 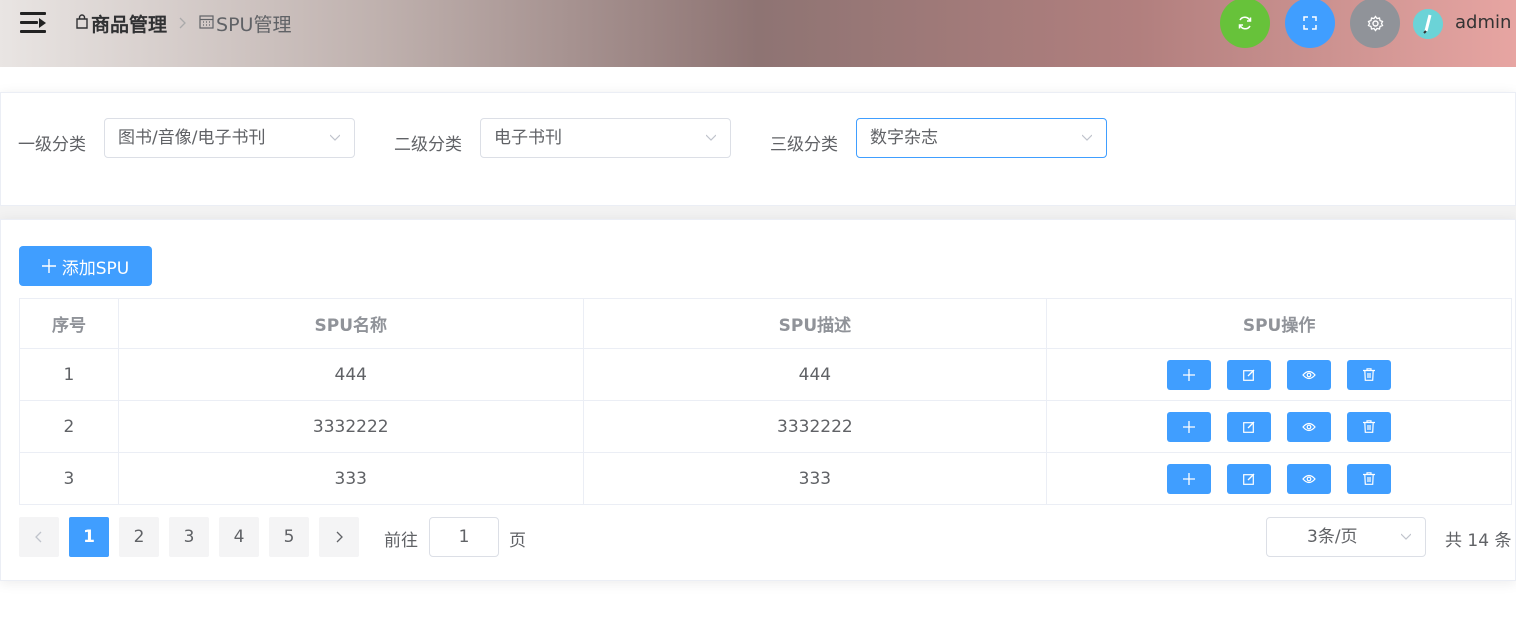 What do you see at coordinates (69, 374) in the screenshot?
I see `cell-index: 1` at bounding box center [69, 374].